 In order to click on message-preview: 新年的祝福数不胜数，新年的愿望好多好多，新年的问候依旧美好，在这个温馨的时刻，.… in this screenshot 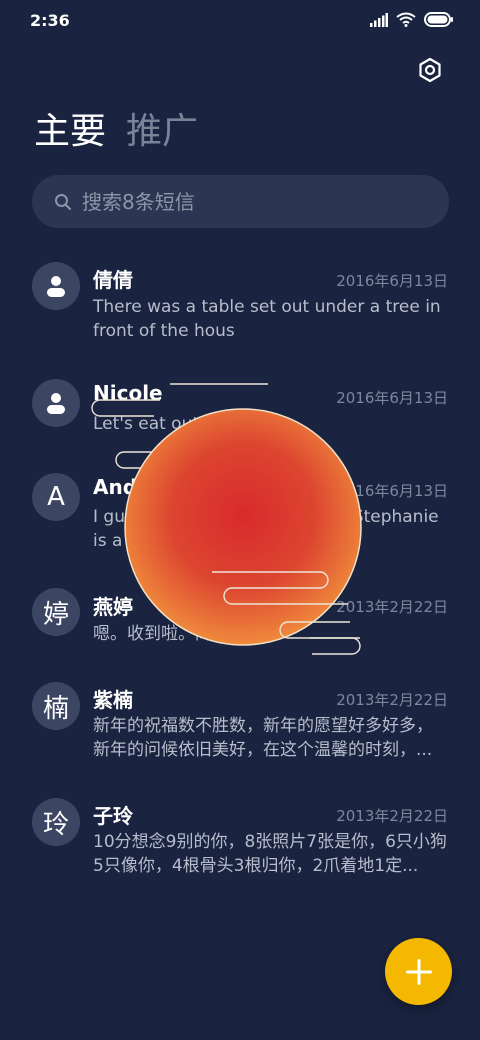, I will do `click(263, 738)`.